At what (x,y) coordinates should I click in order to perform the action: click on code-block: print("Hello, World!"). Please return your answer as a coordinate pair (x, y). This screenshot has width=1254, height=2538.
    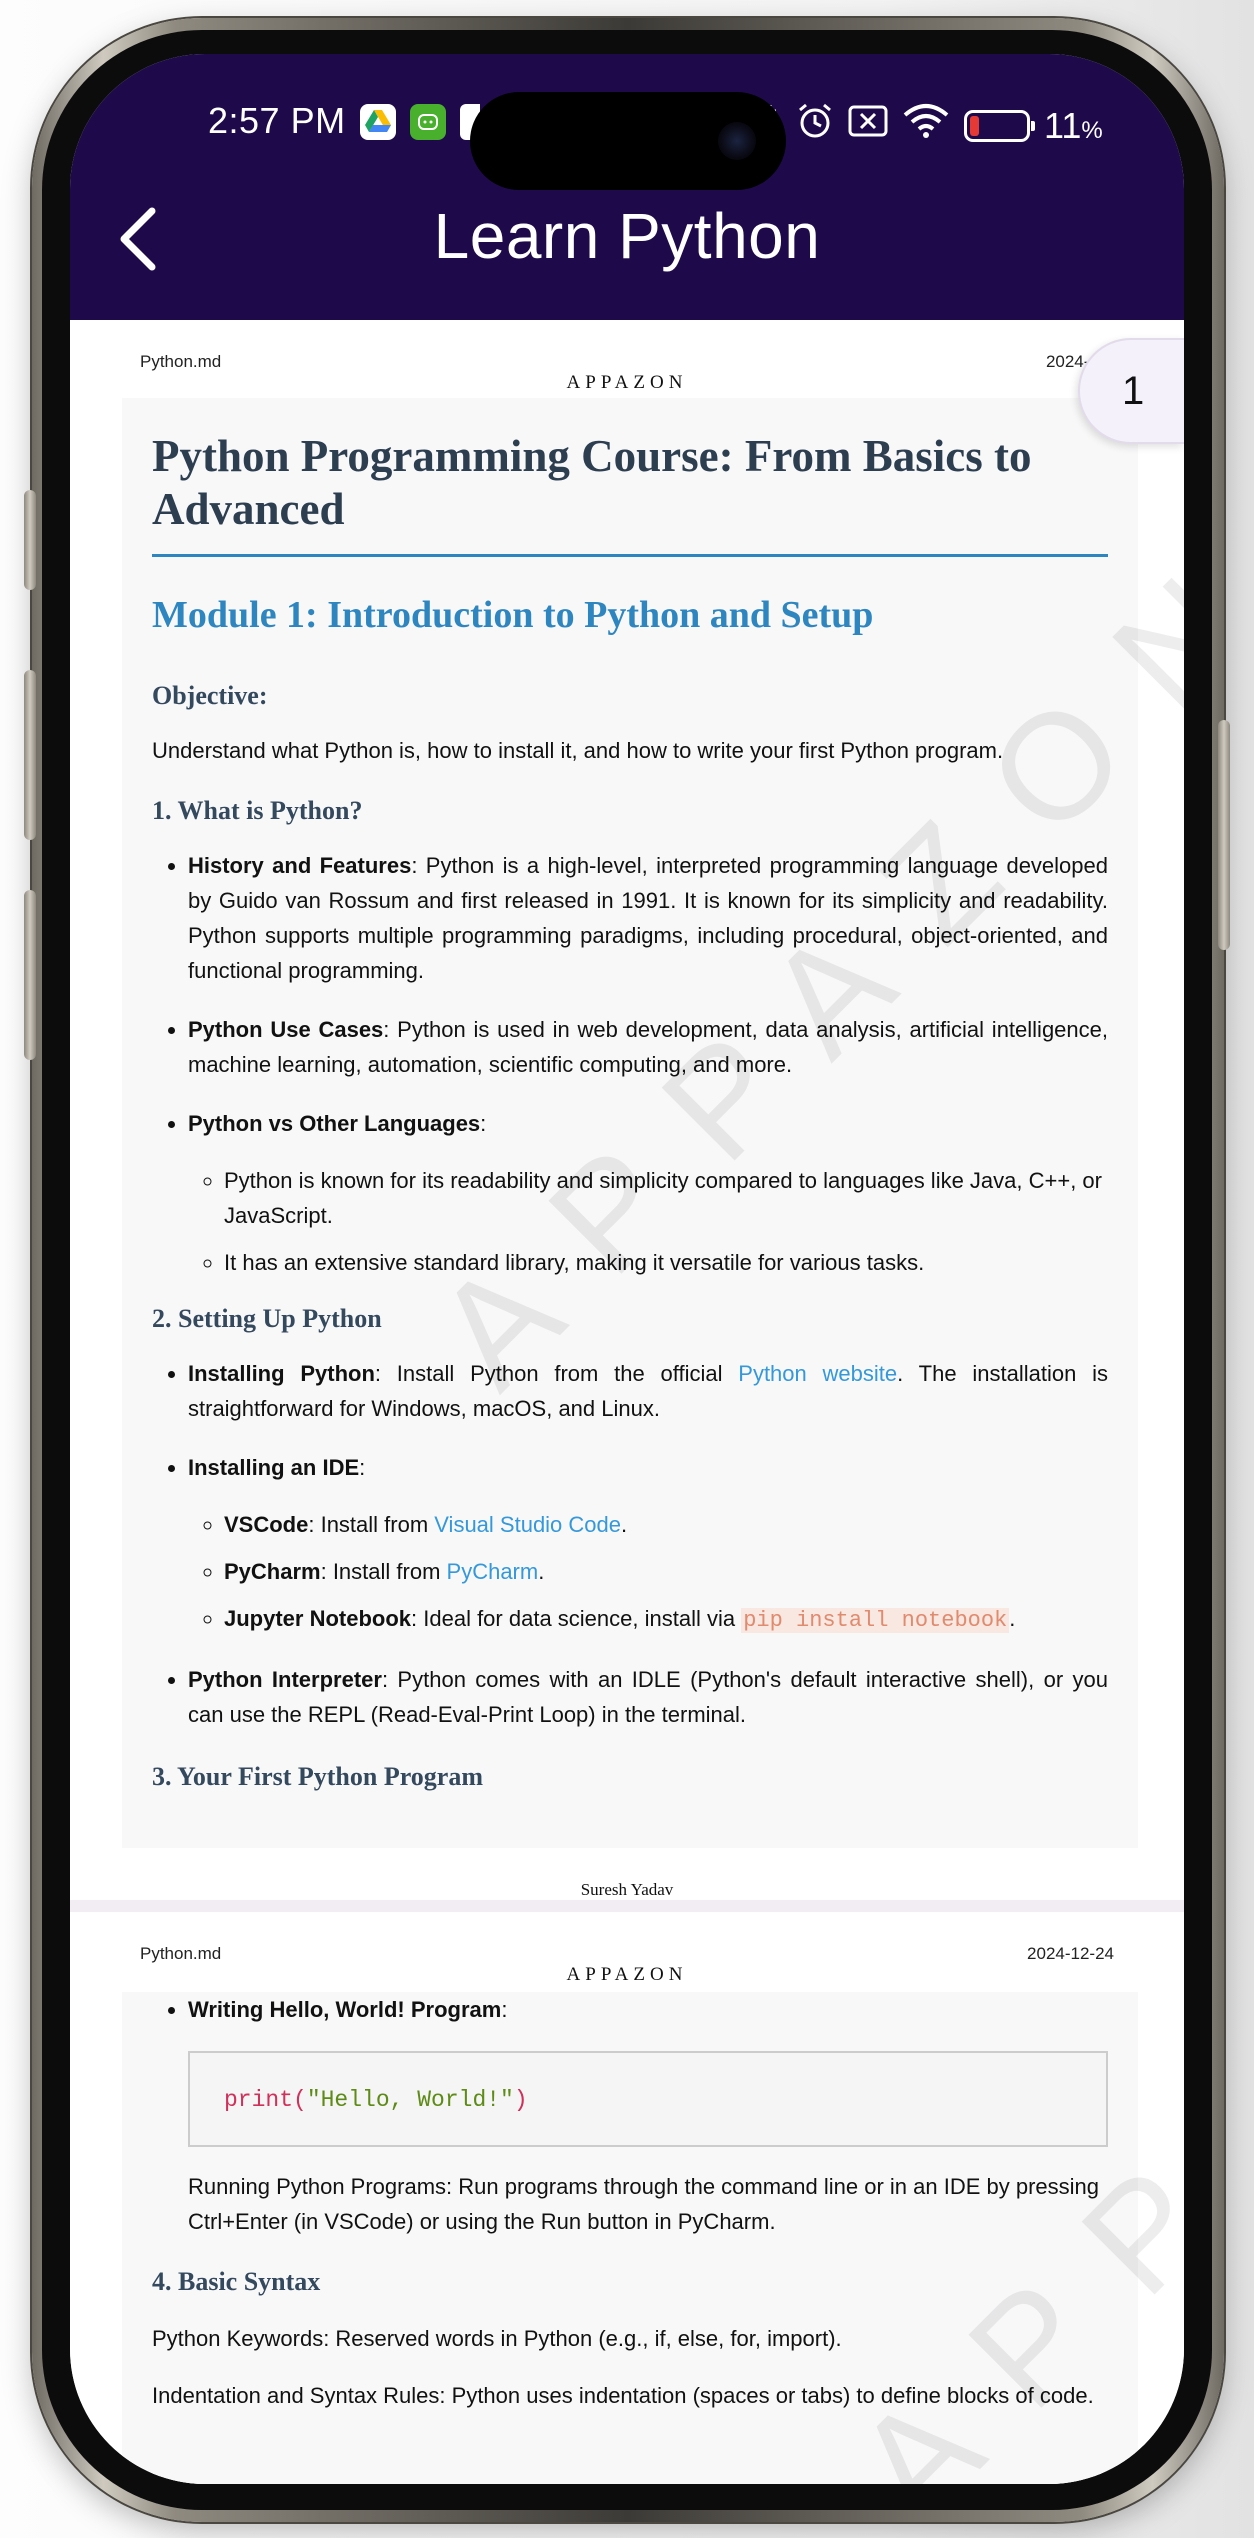
    Looking at the image, I should click on (648, 2099).